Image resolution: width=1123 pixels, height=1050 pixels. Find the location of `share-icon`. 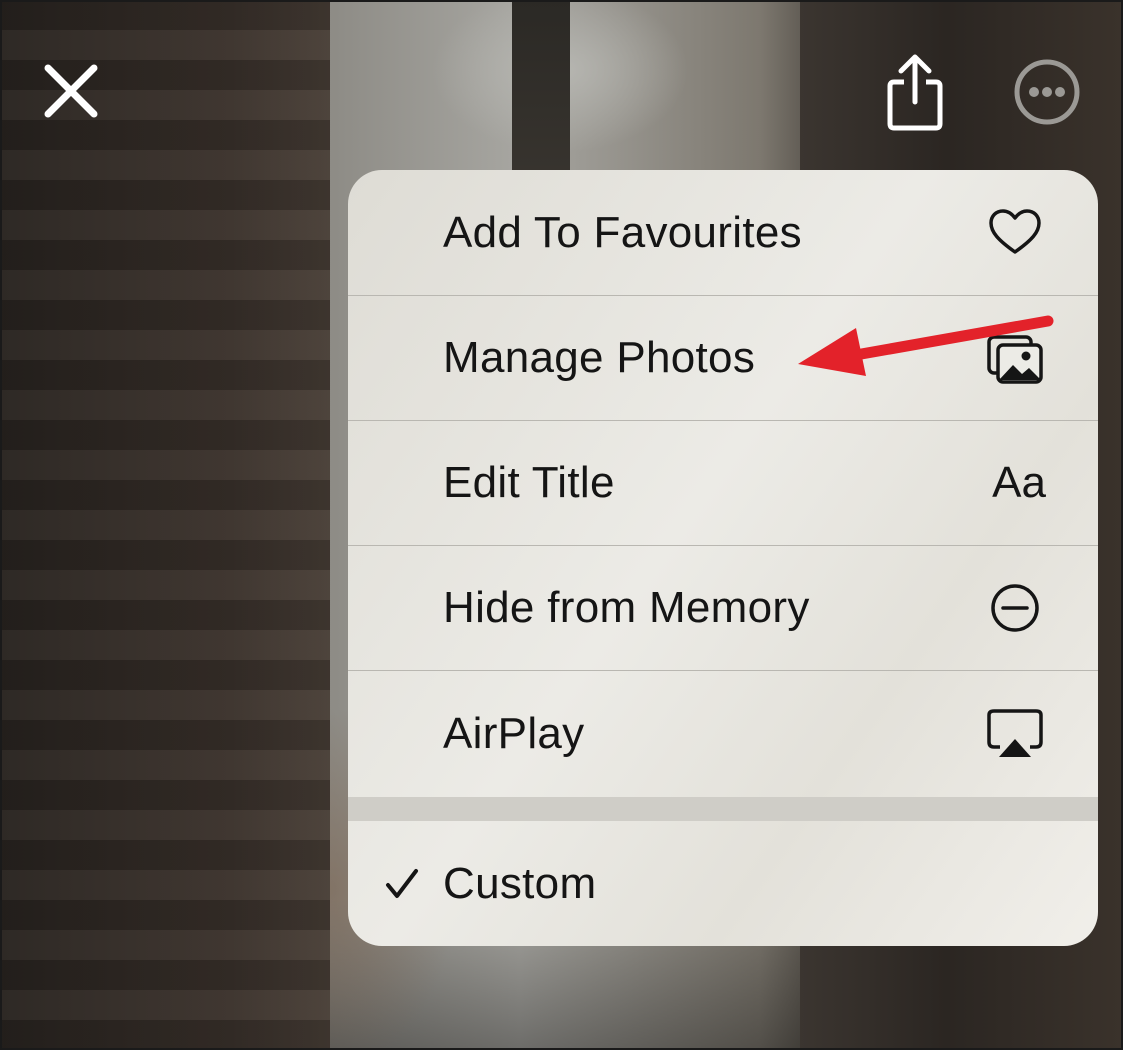

share-icon is located at coordinates (915, 92).